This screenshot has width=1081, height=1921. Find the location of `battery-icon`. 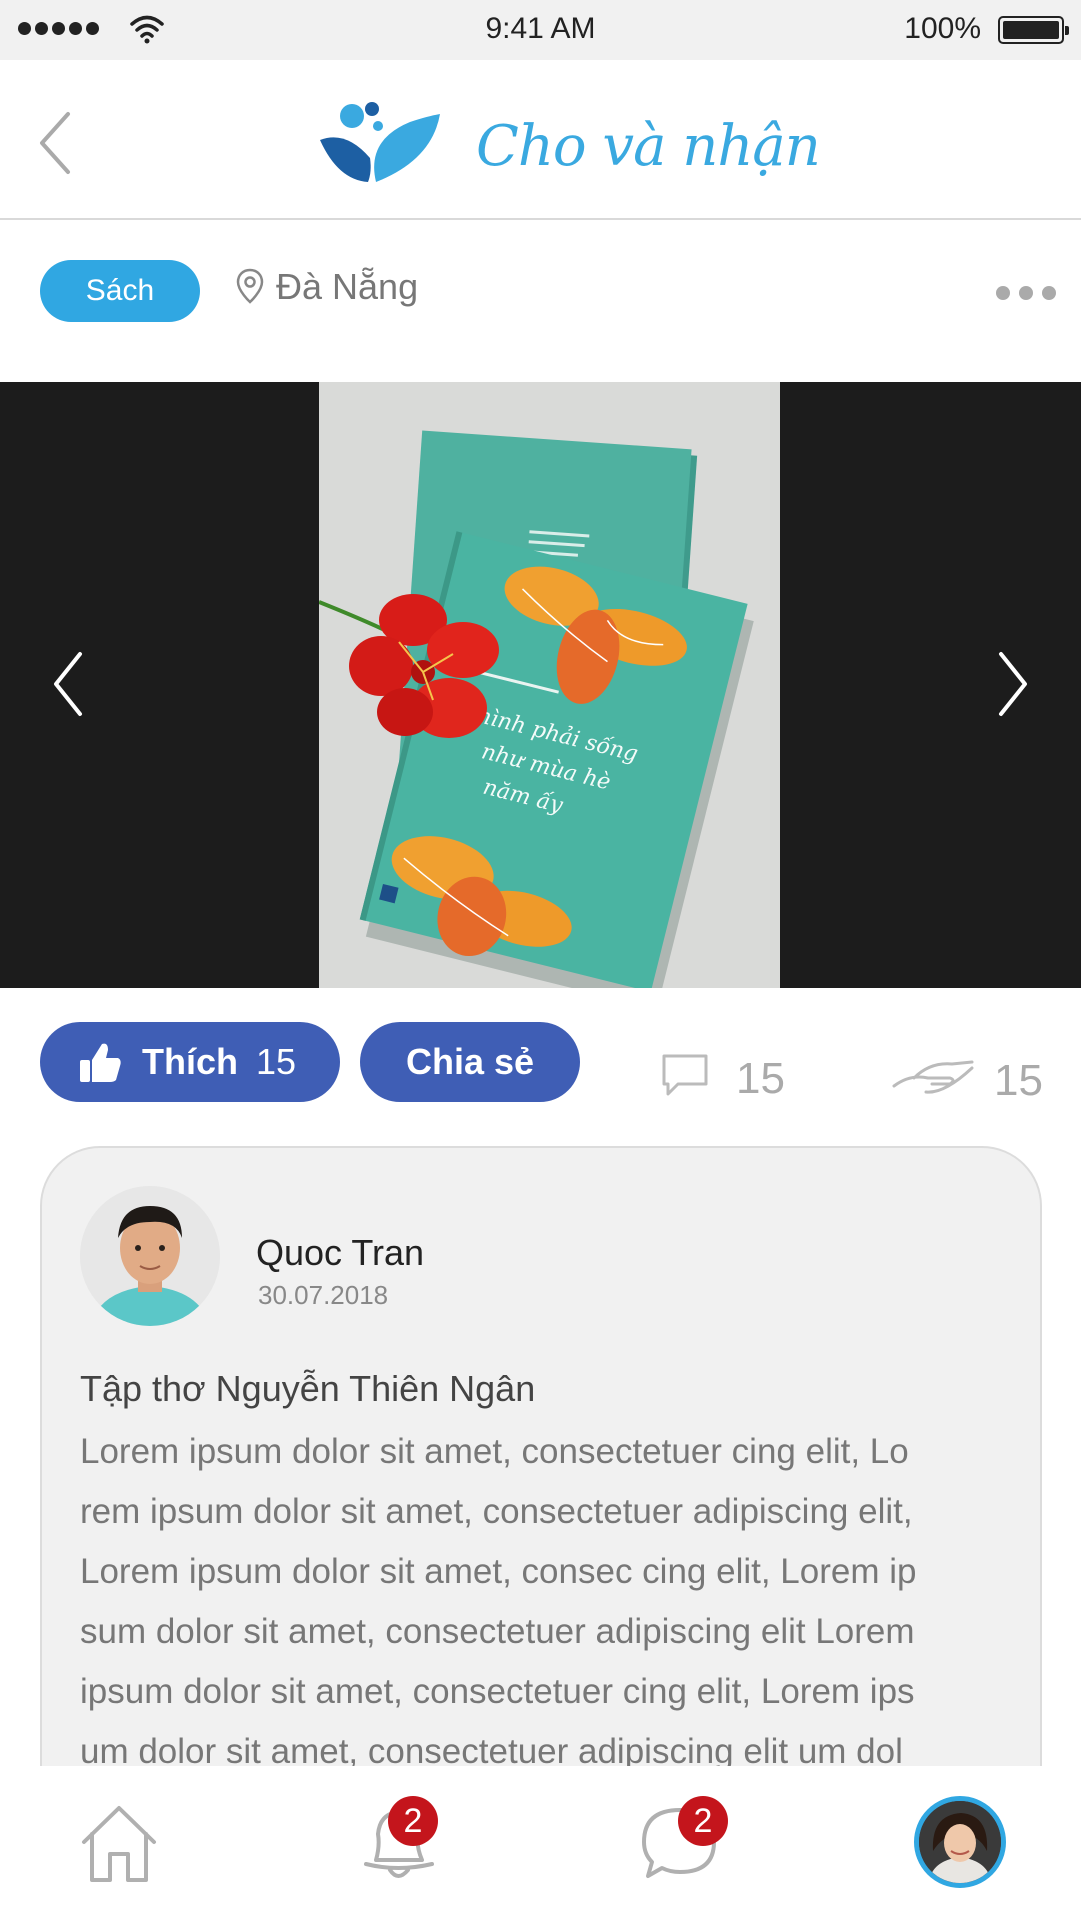

battery-icon is located at coordinates (1033, 30).